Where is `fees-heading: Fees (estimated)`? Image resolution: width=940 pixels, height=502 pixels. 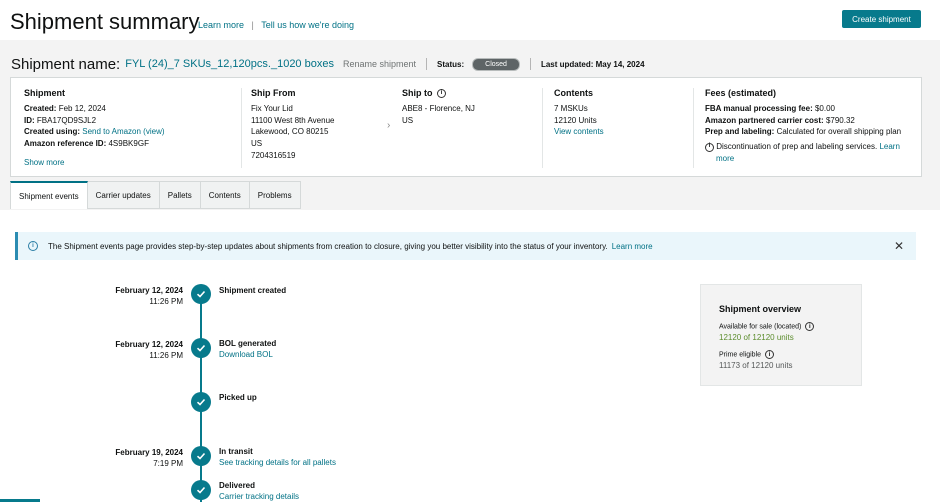 fees-heading: Fees (estimated) is located at coordinates (741, 93).